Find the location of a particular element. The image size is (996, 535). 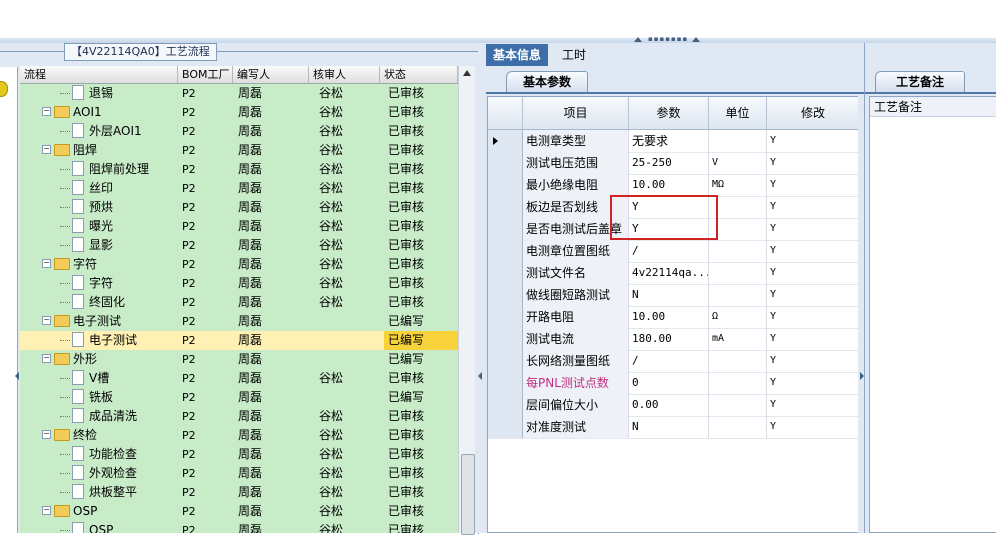

param-row: 开路电阻 10.00 Ω Y is located at coordinates (674, 317).